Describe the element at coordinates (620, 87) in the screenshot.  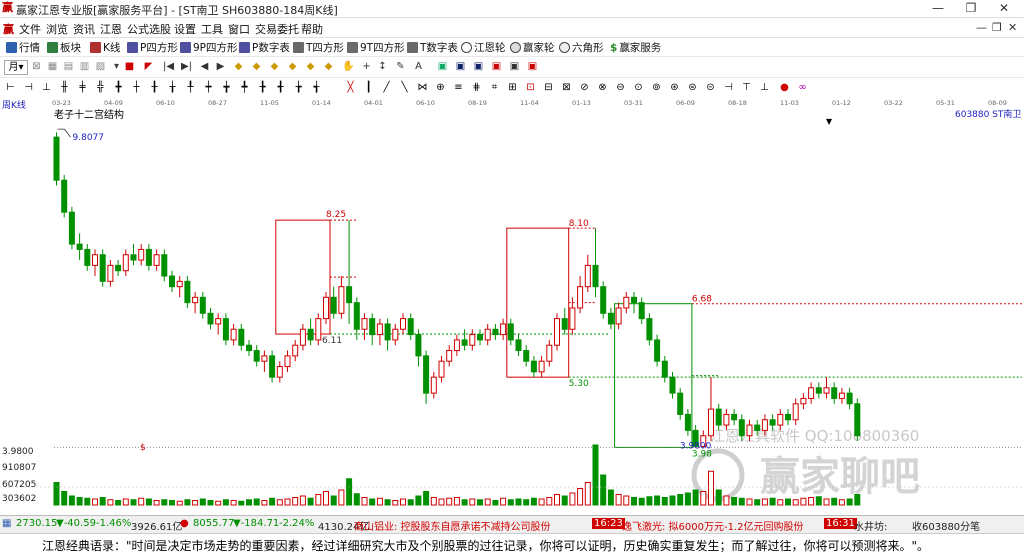
I see `tool-34-icon: ⊖` at that location.